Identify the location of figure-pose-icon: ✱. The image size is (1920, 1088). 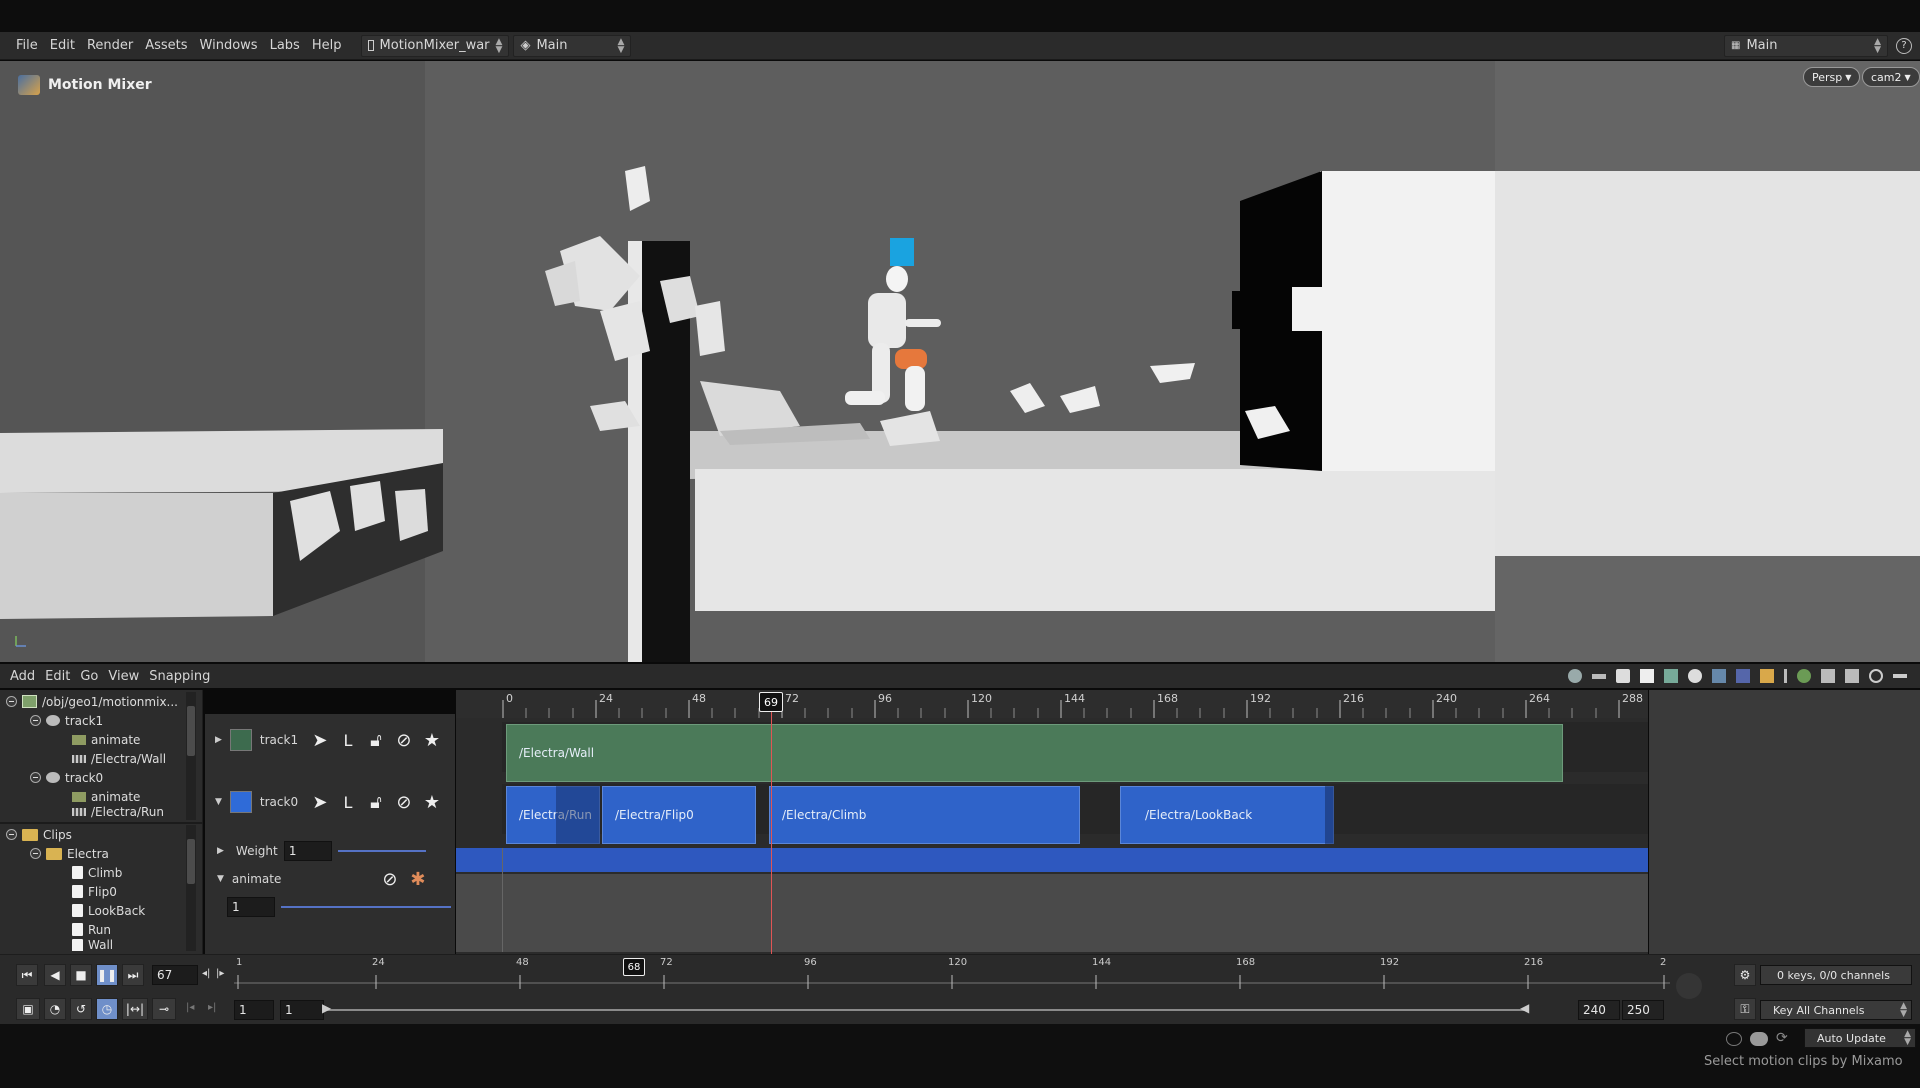
(418, 879).